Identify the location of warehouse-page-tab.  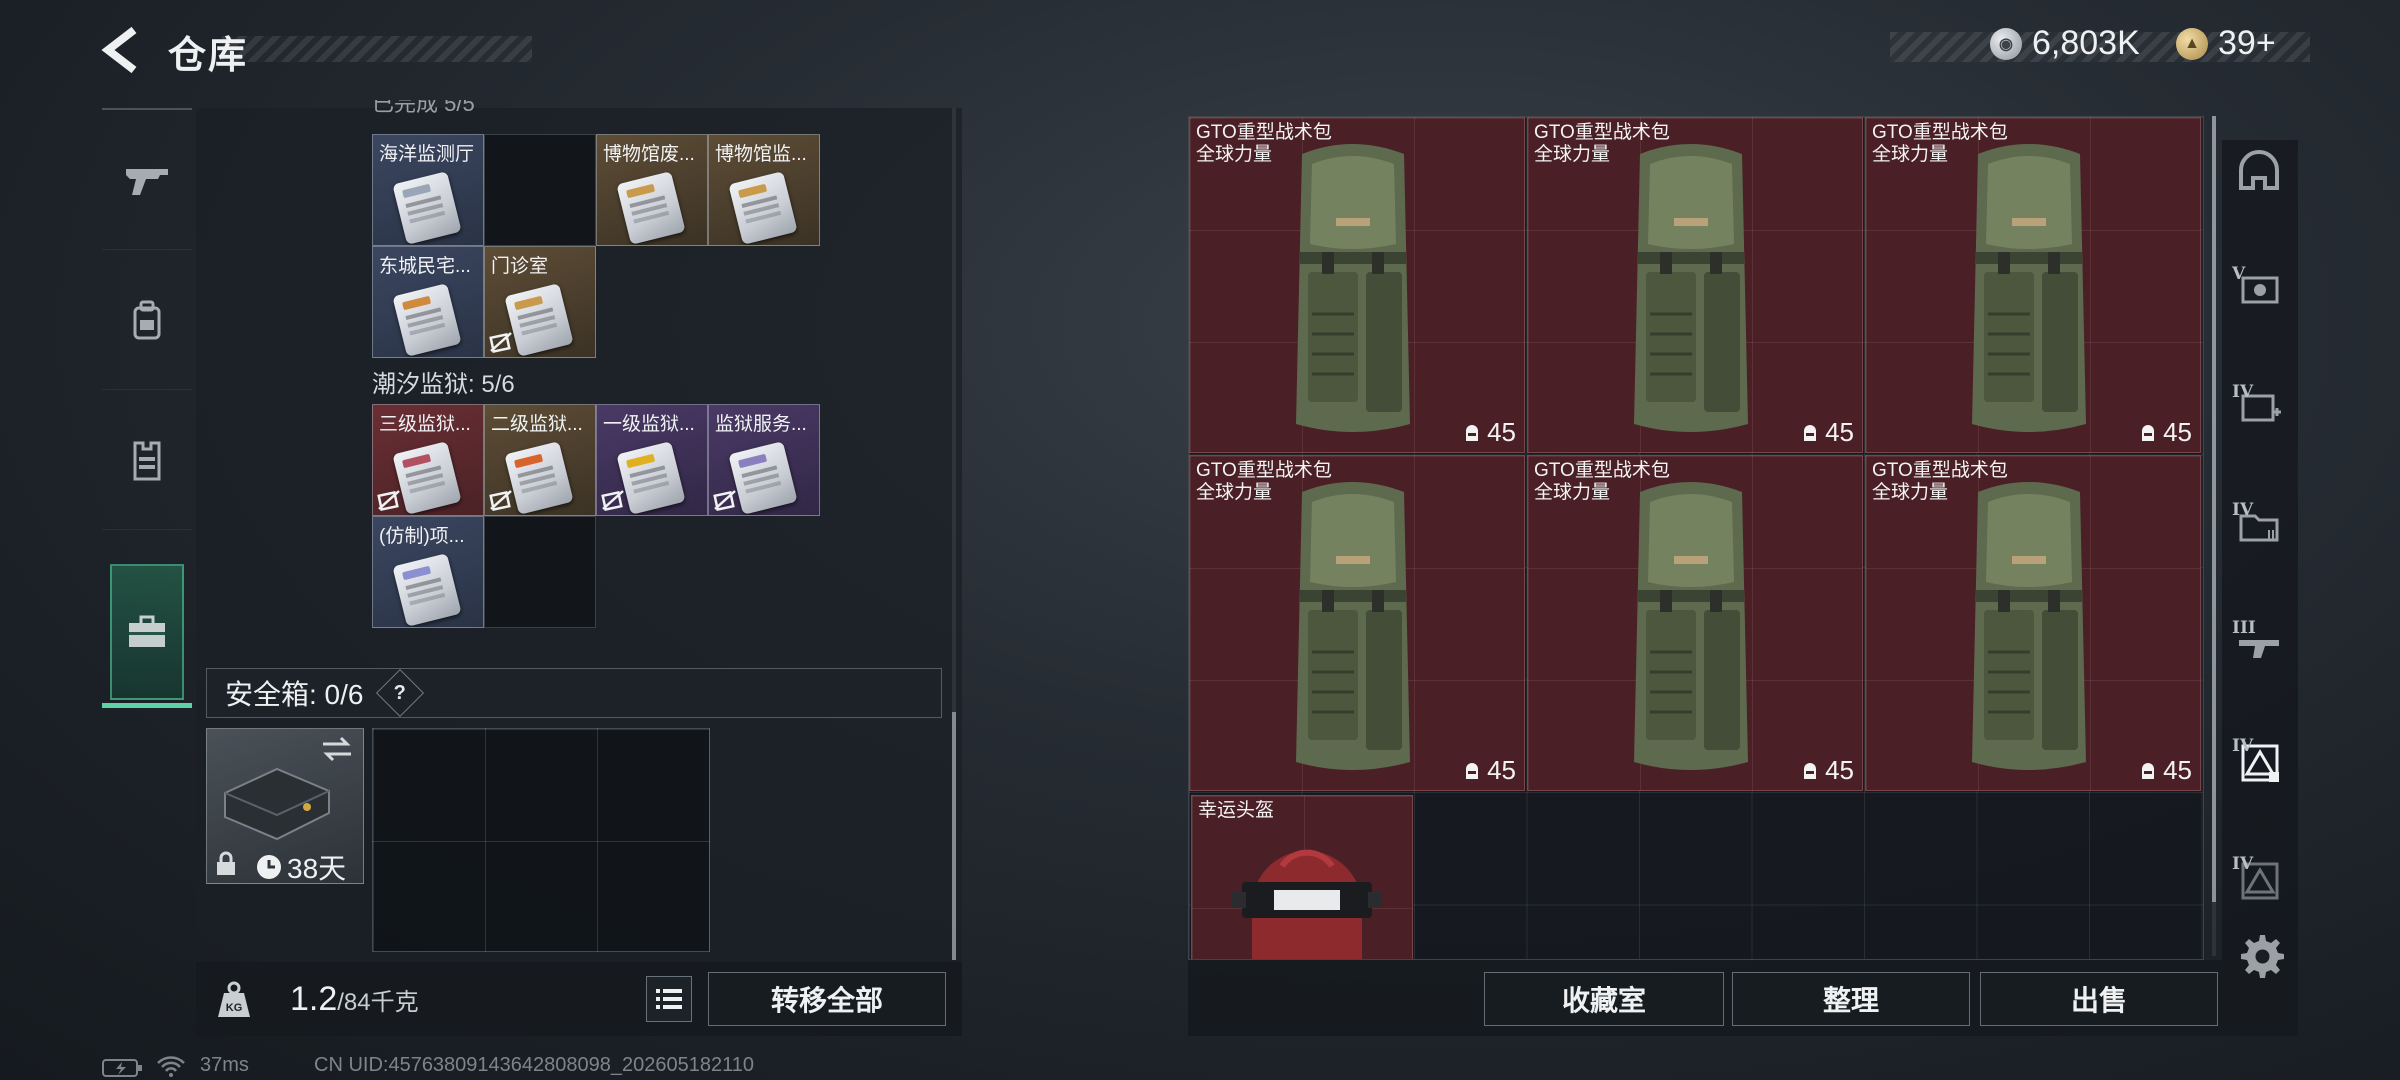
(2260, 173).